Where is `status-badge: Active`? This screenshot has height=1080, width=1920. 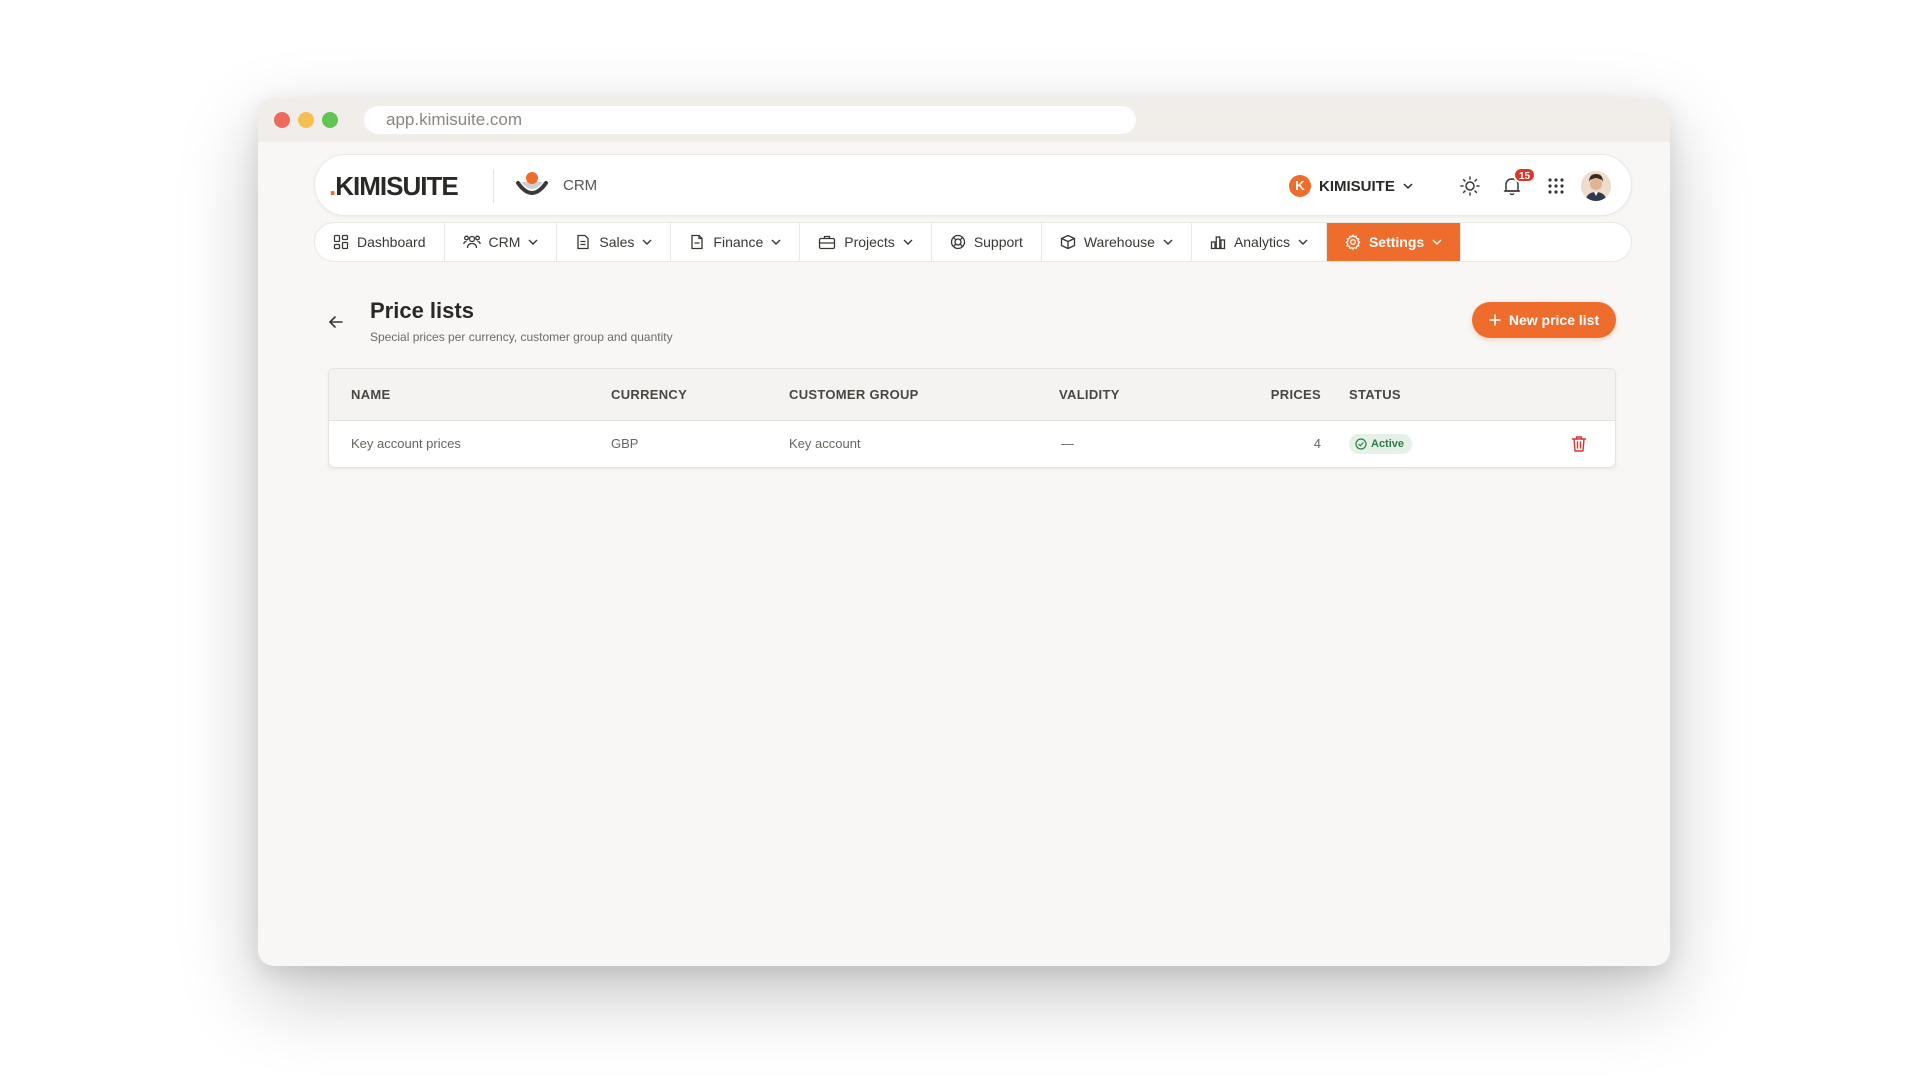
status-badge: Active is located at coordinates (1381, 444).